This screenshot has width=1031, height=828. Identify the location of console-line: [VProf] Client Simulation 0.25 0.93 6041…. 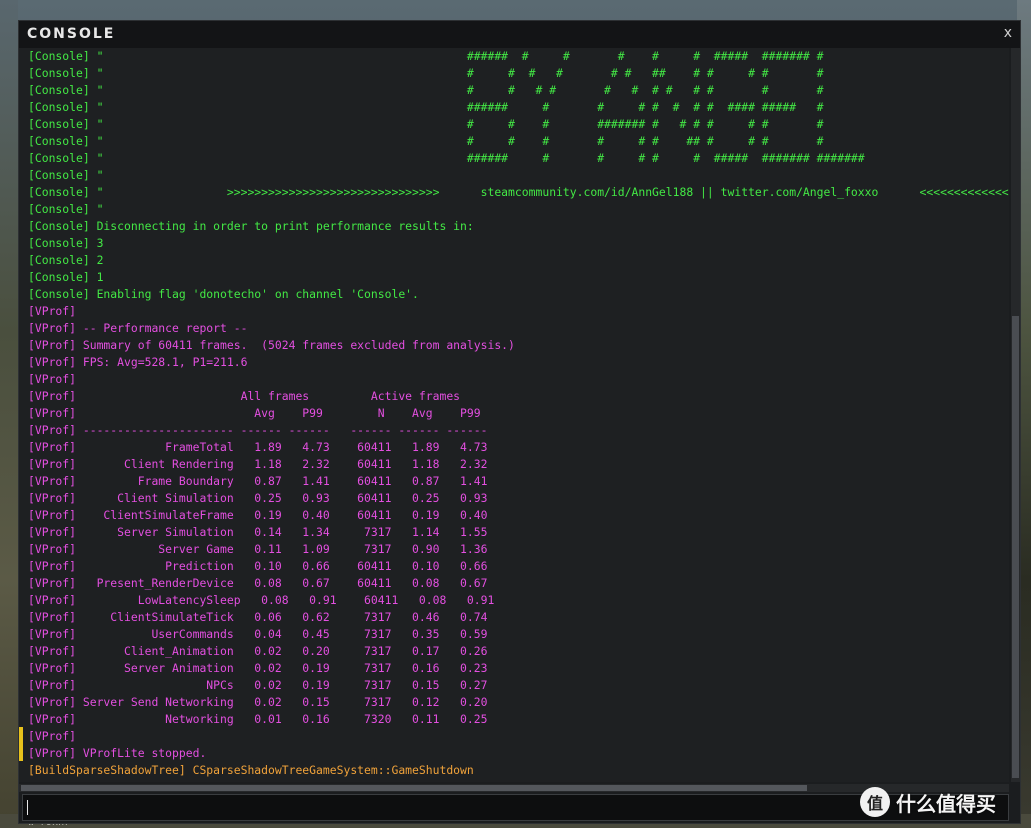
(258, 498).